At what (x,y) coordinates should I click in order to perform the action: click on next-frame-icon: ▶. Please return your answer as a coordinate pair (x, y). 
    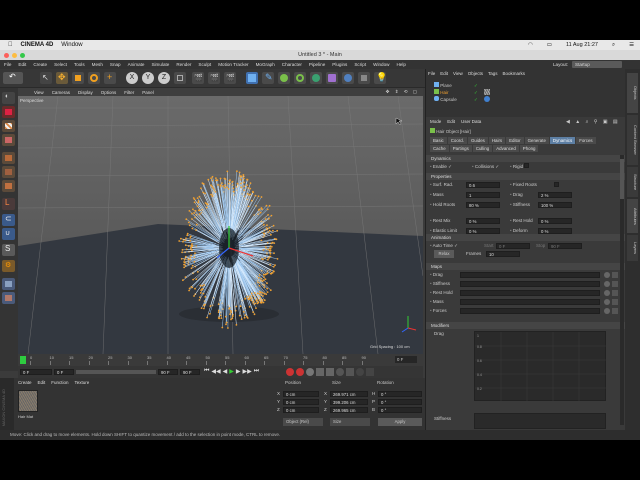
    Looking at the image, I should click on (238, 372).